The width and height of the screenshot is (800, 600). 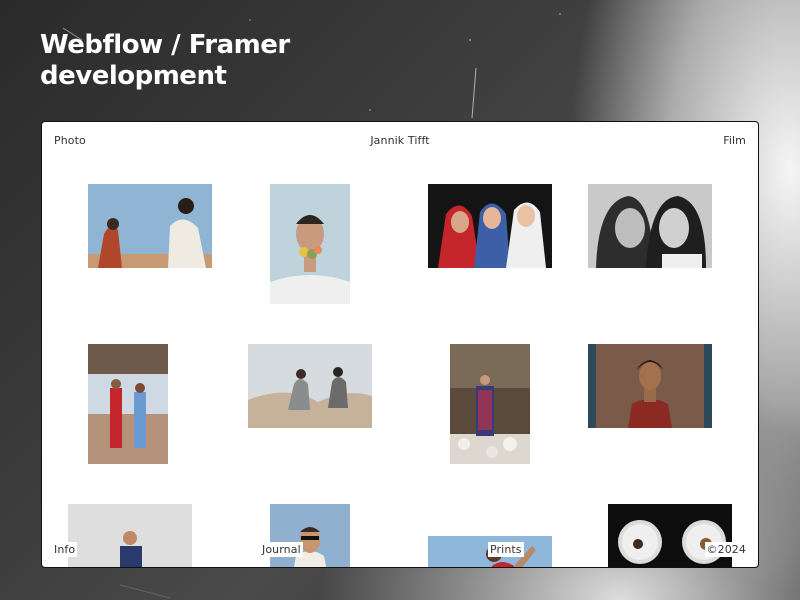 What do you see at coordinates (490, 404) in the screenshot?
I see `photo-market-stall` at bounding box center [490, 404].